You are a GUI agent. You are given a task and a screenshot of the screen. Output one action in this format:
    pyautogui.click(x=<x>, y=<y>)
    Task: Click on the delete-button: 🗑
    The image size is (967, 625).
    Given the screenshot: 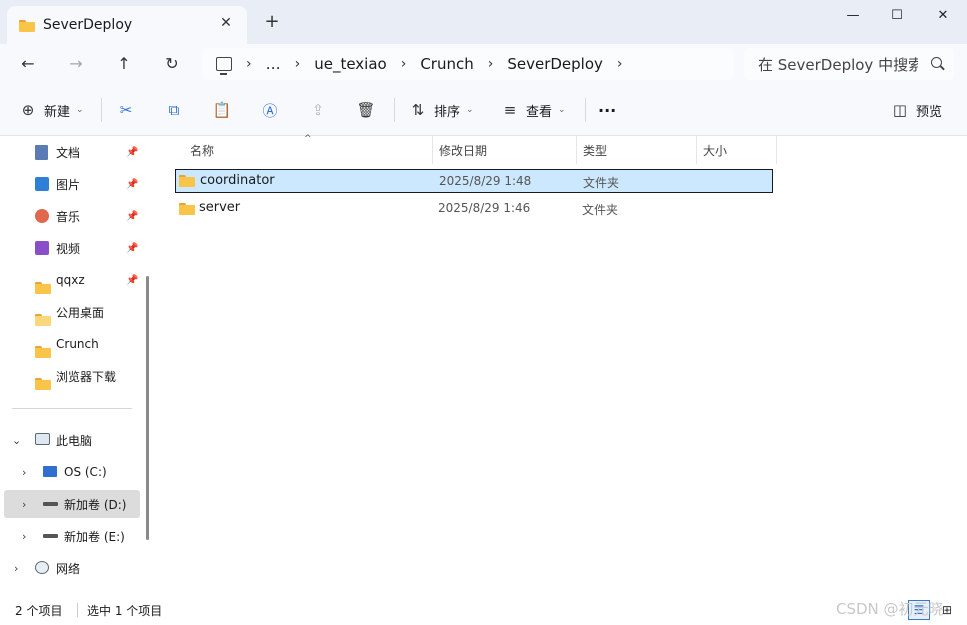 What is the action you would take?
    pyautogui.click(x=366, y=110)
    